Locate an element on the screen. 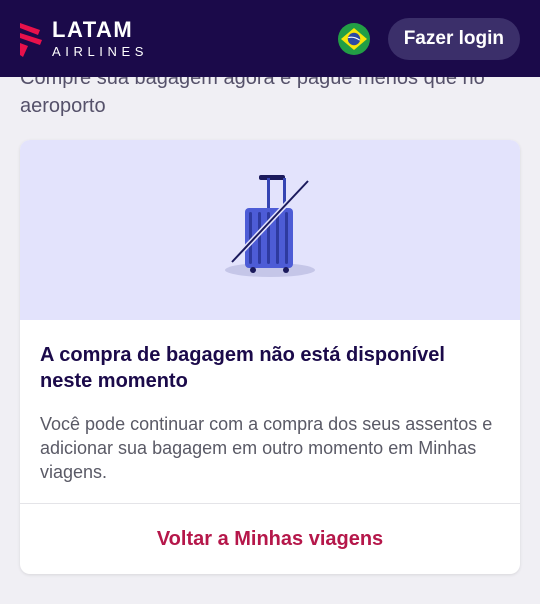  back-to-my-trips-link: Voltar a Minhas viagens is located at coordinates (270, 539).